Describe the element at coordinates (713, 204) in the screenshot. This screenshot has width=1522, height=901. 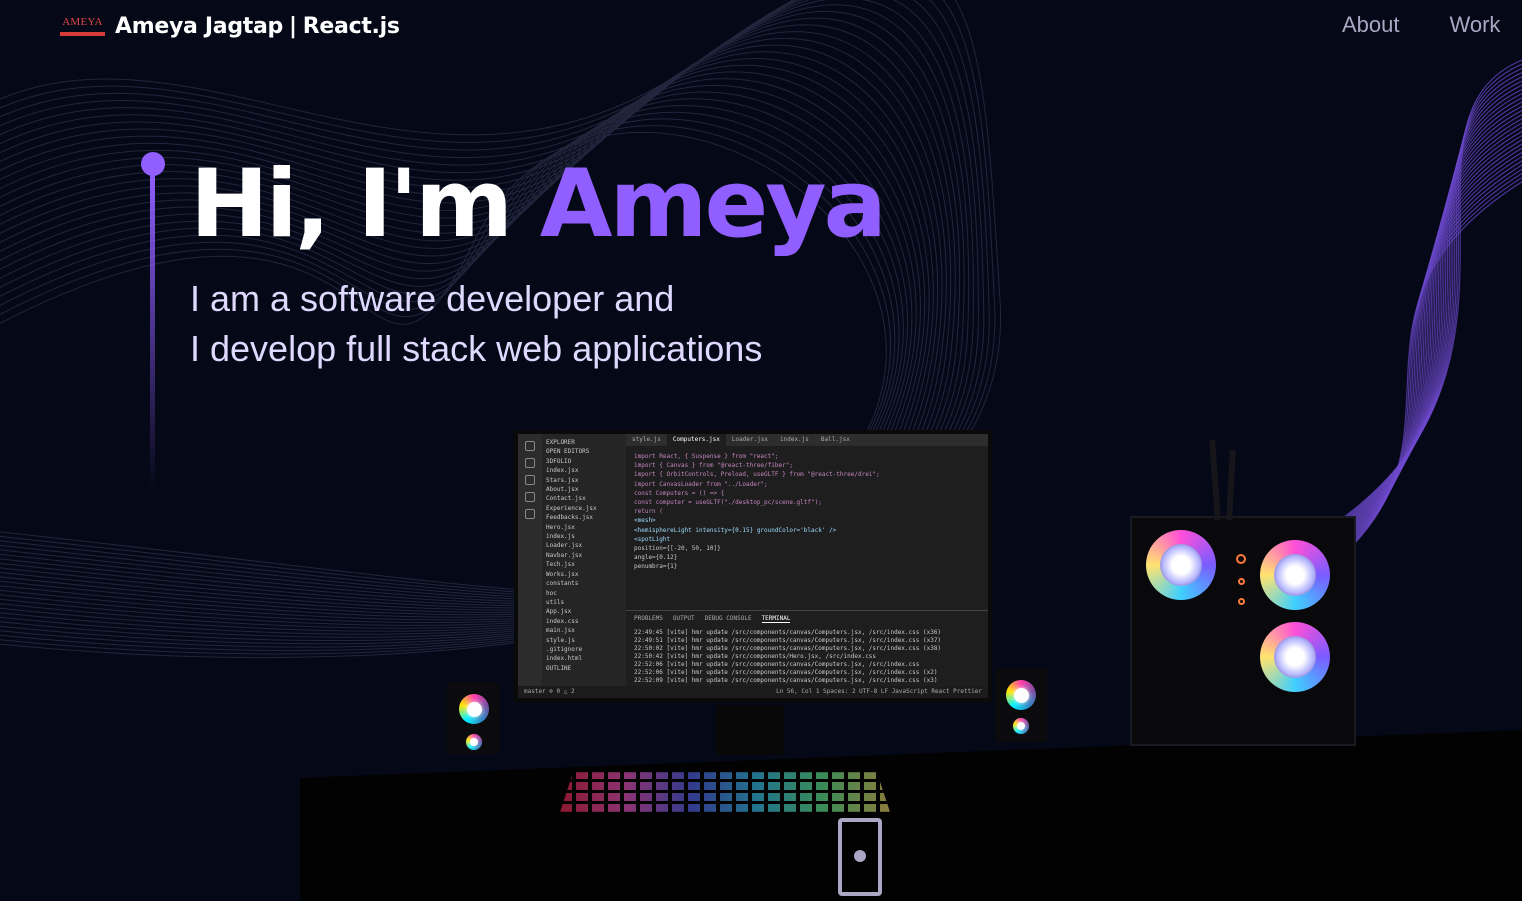
I see `hero-name: Ameya` at that location.